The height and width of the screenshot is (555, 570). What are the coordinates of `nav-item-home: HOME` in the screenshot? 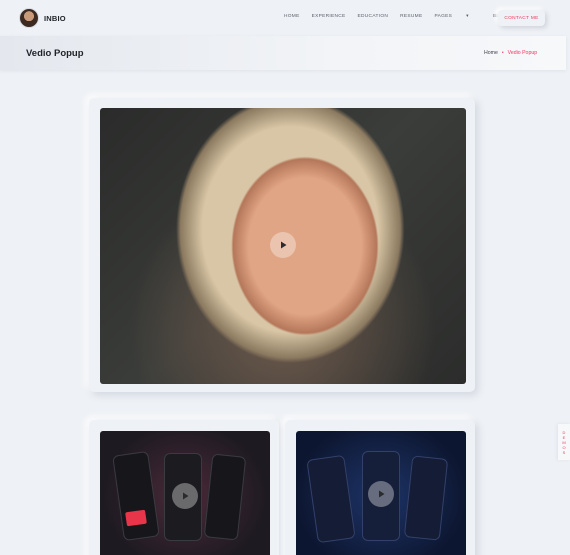 It's located at (292, 16).